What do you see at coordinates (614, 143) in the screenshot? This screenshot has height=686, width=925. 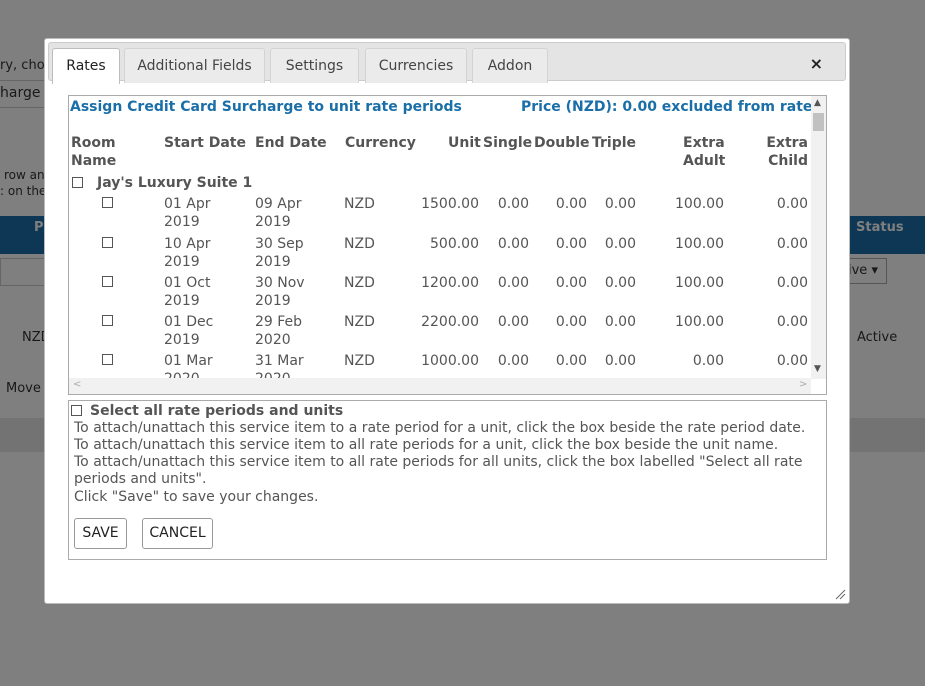 I see `col-triple: Triple` at bounding box center [614, 143].